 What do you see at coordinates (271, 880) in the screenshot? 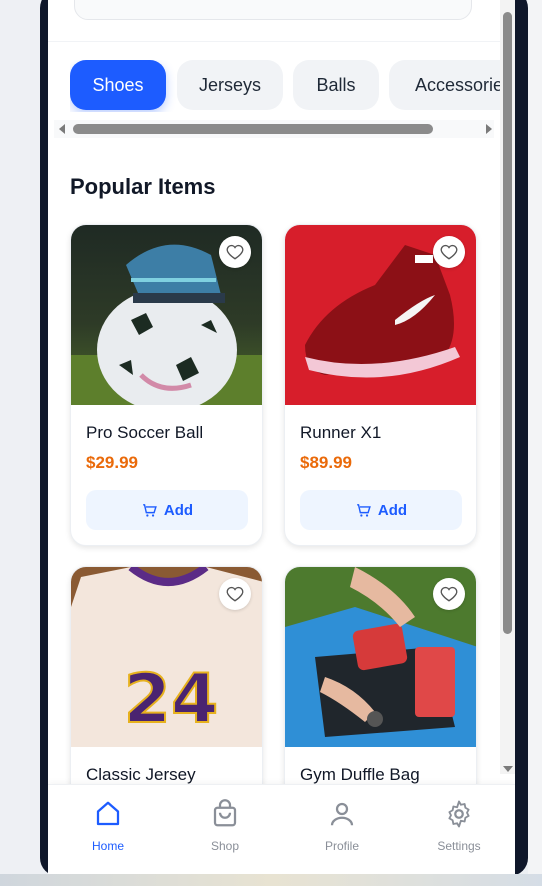
I see `os-taskbar` at bounding box center [271, 880].